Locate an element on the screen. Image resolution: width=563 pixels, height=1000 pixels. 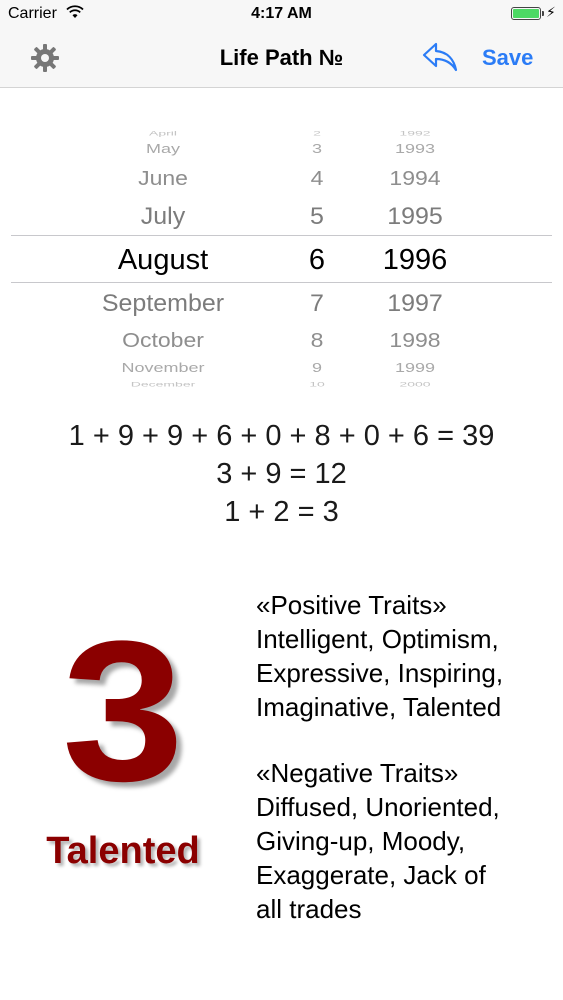
picker-month: July is located at coordinates (163, 216).